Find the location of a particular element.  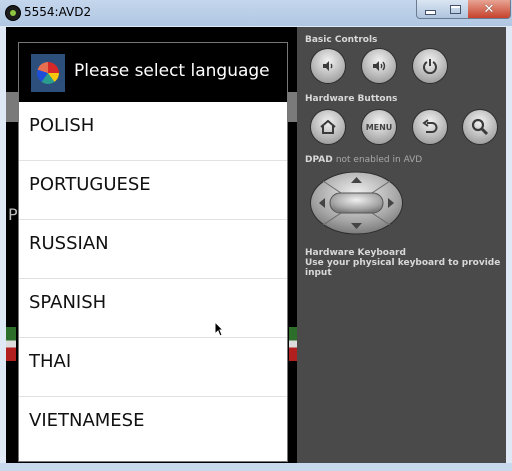

language-item-spanish: SPANISH is located at coordinates (153, 308).